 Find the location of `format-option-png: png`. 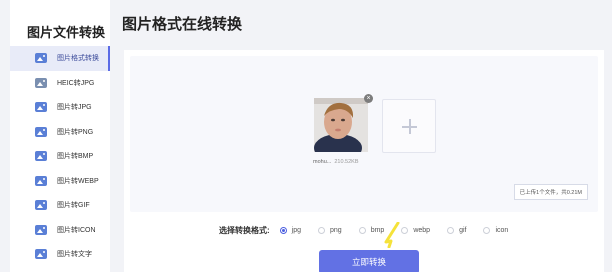

format-option-png: png is located at coordinates (330, 230).